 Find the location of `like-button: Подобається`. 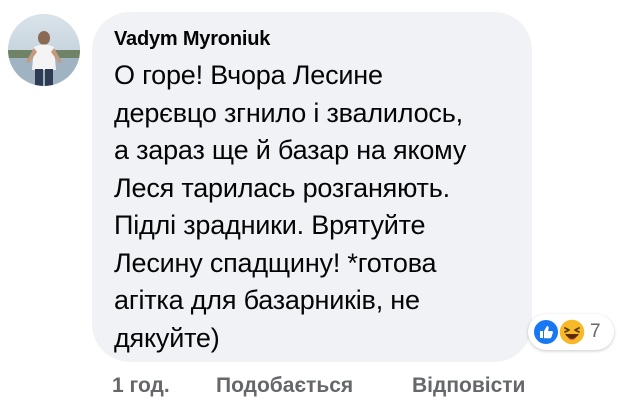

like-button: Подобається is located at coordinates (284, 386).